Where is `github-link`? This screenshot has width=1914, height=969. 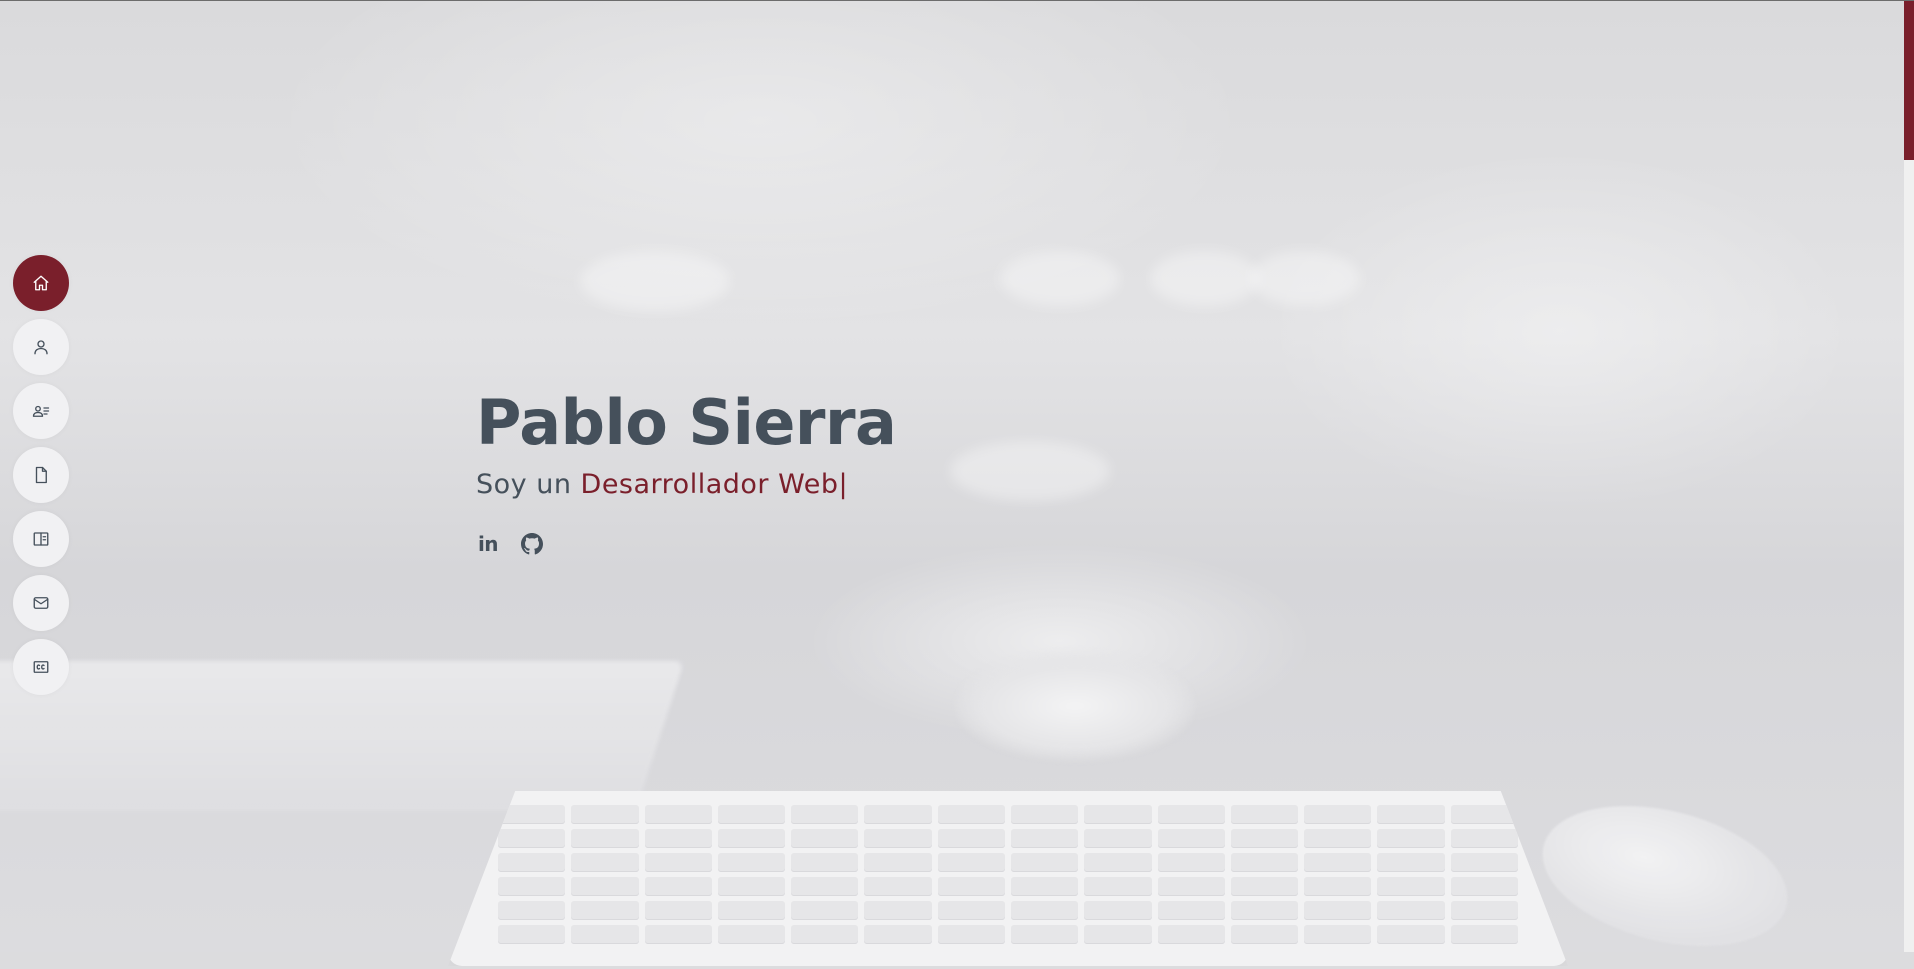
github-link is located at coordinates (532, 544).